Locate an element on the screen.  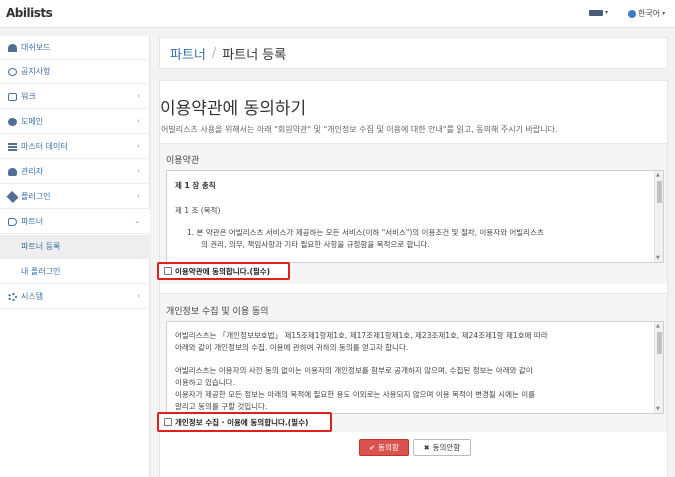
comment-icon is located at coordinates (12, 71).